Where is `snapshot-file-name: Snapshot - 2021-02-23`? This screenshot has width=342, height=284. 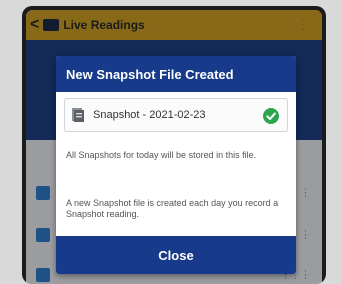
snapshot-file-name: Snapshot - 2021-02-23 is located at coordinates (149, 115).